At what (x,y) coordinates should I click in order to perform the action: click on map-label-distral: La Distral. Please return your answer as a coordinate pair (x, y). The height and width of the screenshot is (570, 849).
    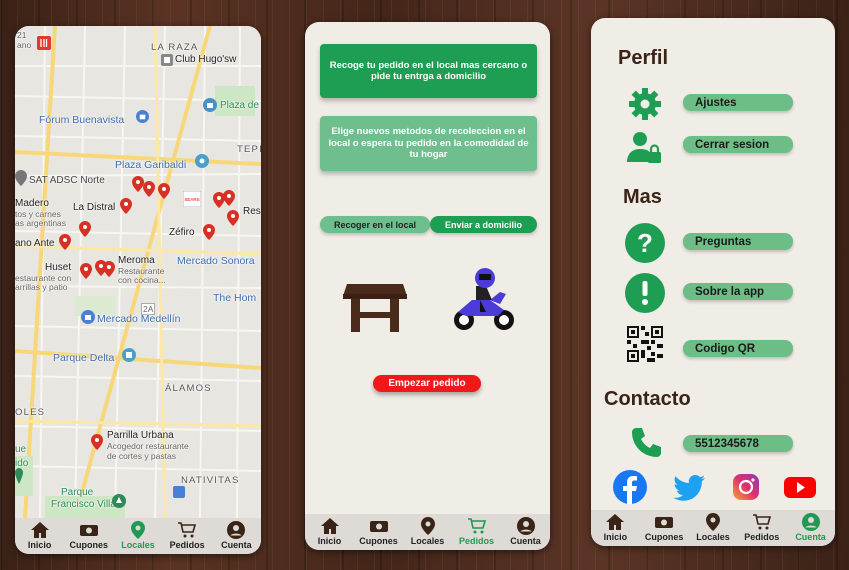
    Looking at the image, I should click on (94, 207).